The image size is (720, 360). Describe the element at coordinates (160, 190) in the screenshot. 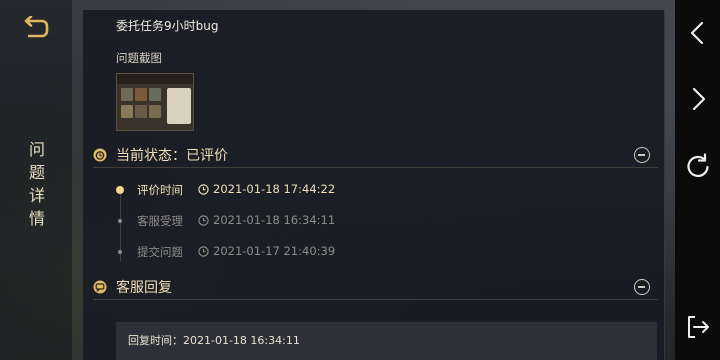

I see `timeline-label: 评价时间` at that location.